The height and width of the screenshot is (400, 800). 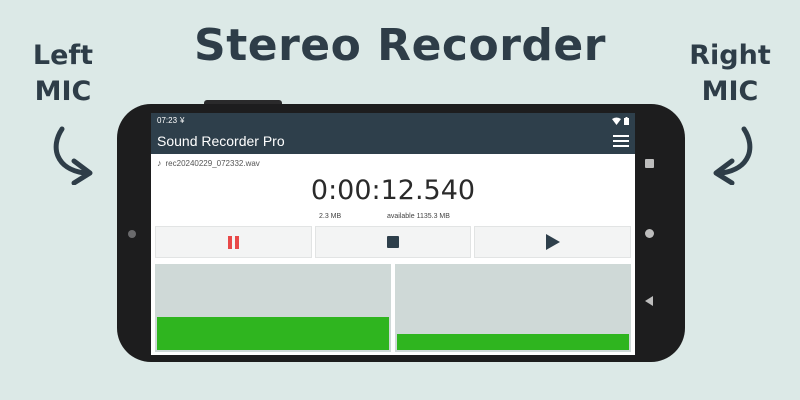 I want to click on right-channel-meter, so click(x=513, y=308).